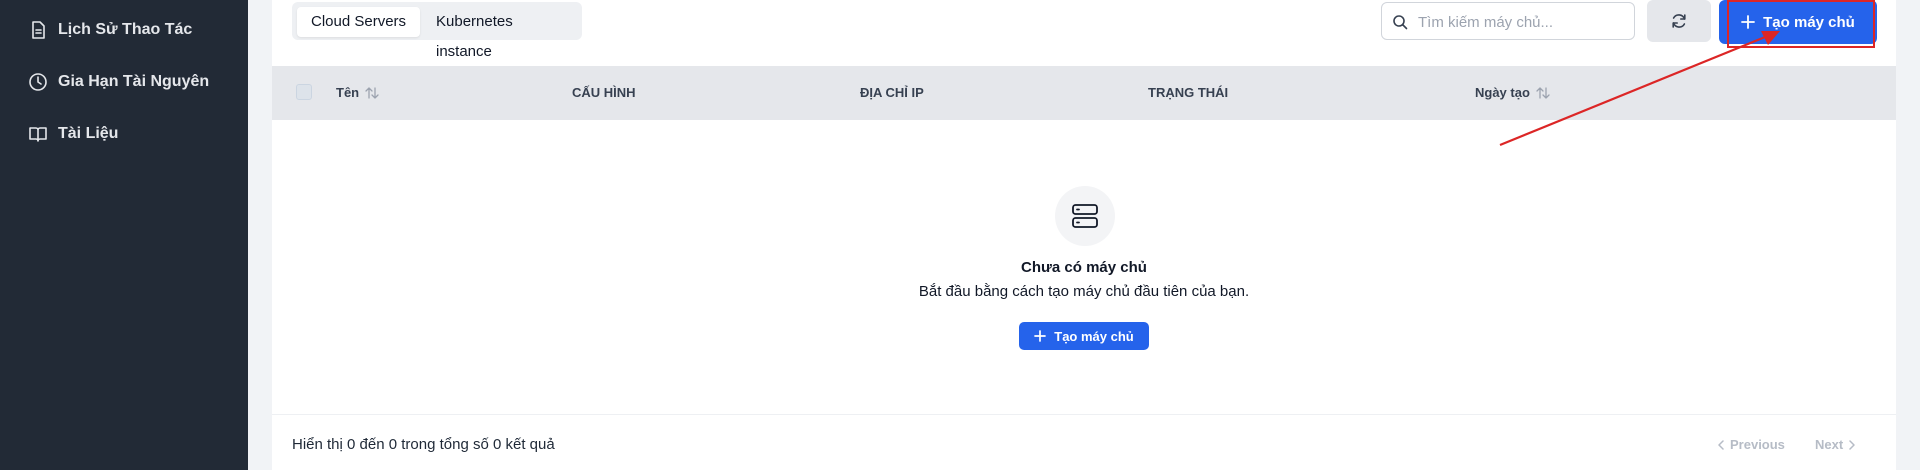  What do you see at coordinates (359, 22) in the screenshot?
I see `tab-cloud-servers: Cloud Servers` at bounding box center [359, 22].